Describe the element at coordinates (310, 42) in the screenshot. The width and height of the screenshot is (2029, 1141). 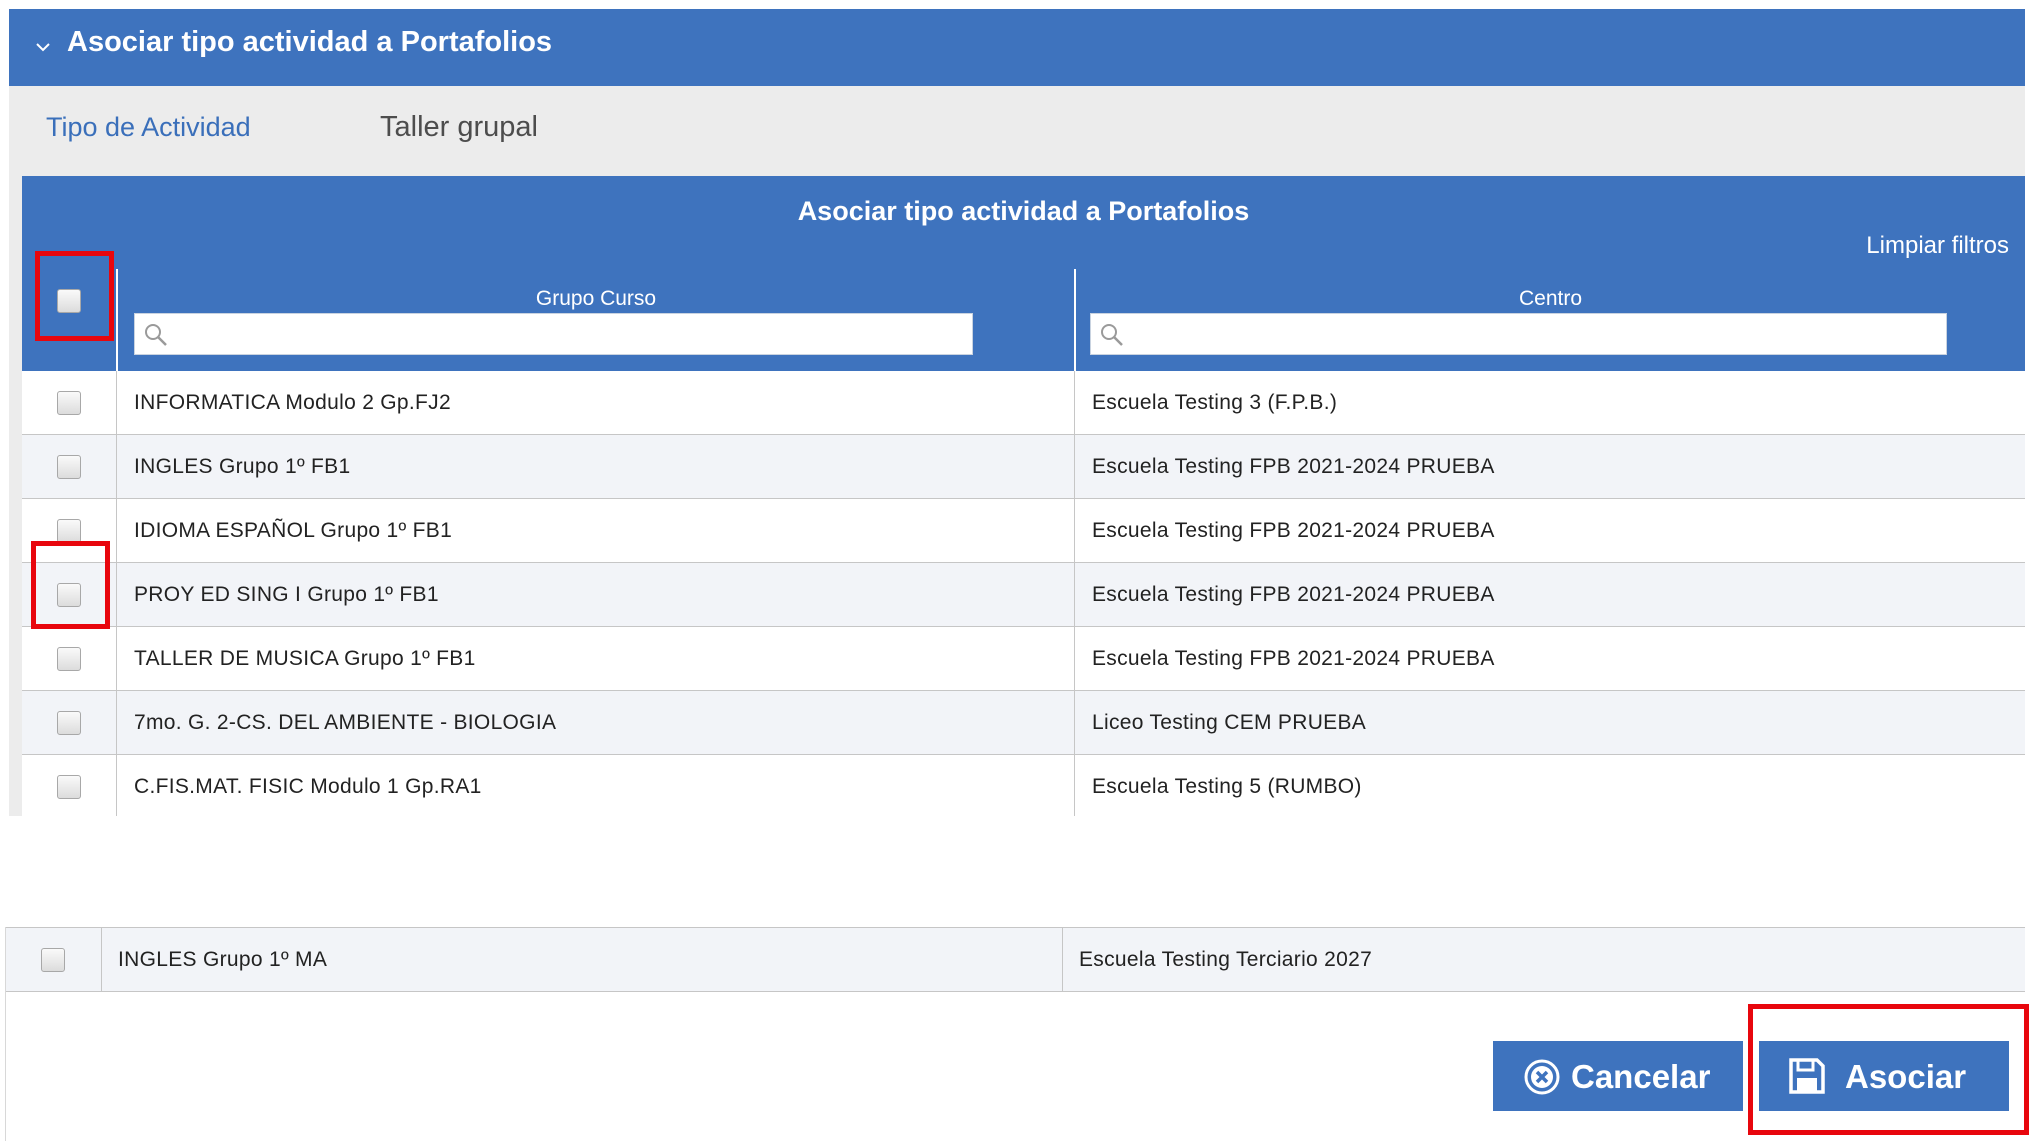
I see `section-title: Asociar tipo actividad a Portafolios` at that location.